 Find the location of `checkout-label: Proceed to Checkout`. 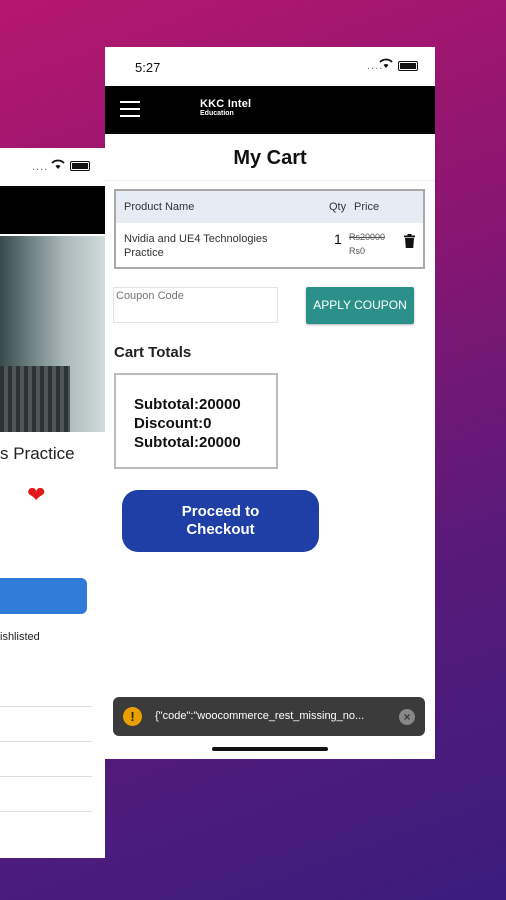

checkout-label: Proceed to Checkout is located at coordinates (220, 520).